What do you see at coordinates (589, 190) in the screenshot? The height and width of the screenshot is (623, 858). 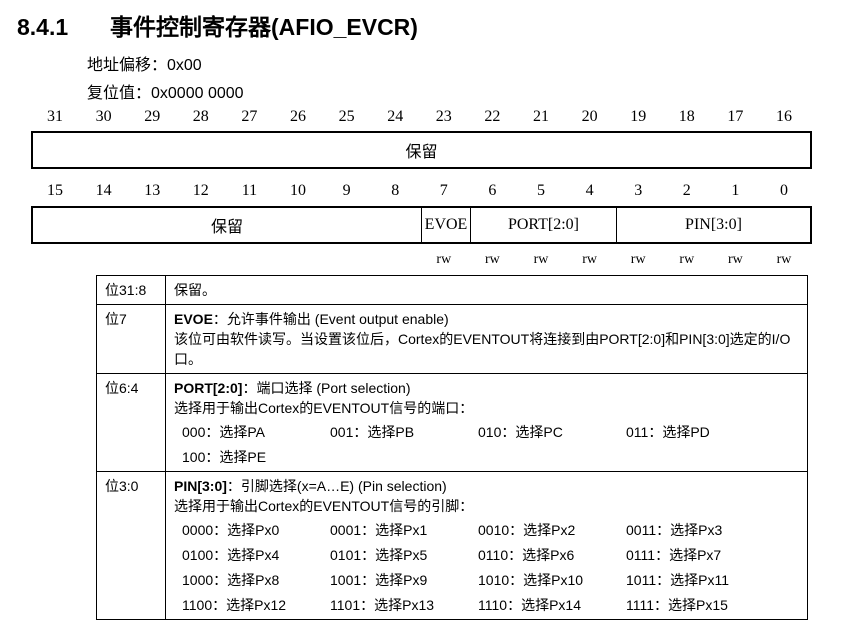 I see `bit-number: 4` at bounding box center [589, 190].